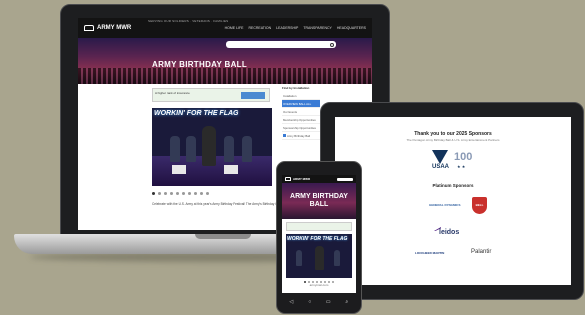 The width and height of the screenshot is (585, 315). Describe the element at coordinates (345, 179) in the screenshot. I see `mobile-search-input` at that location.